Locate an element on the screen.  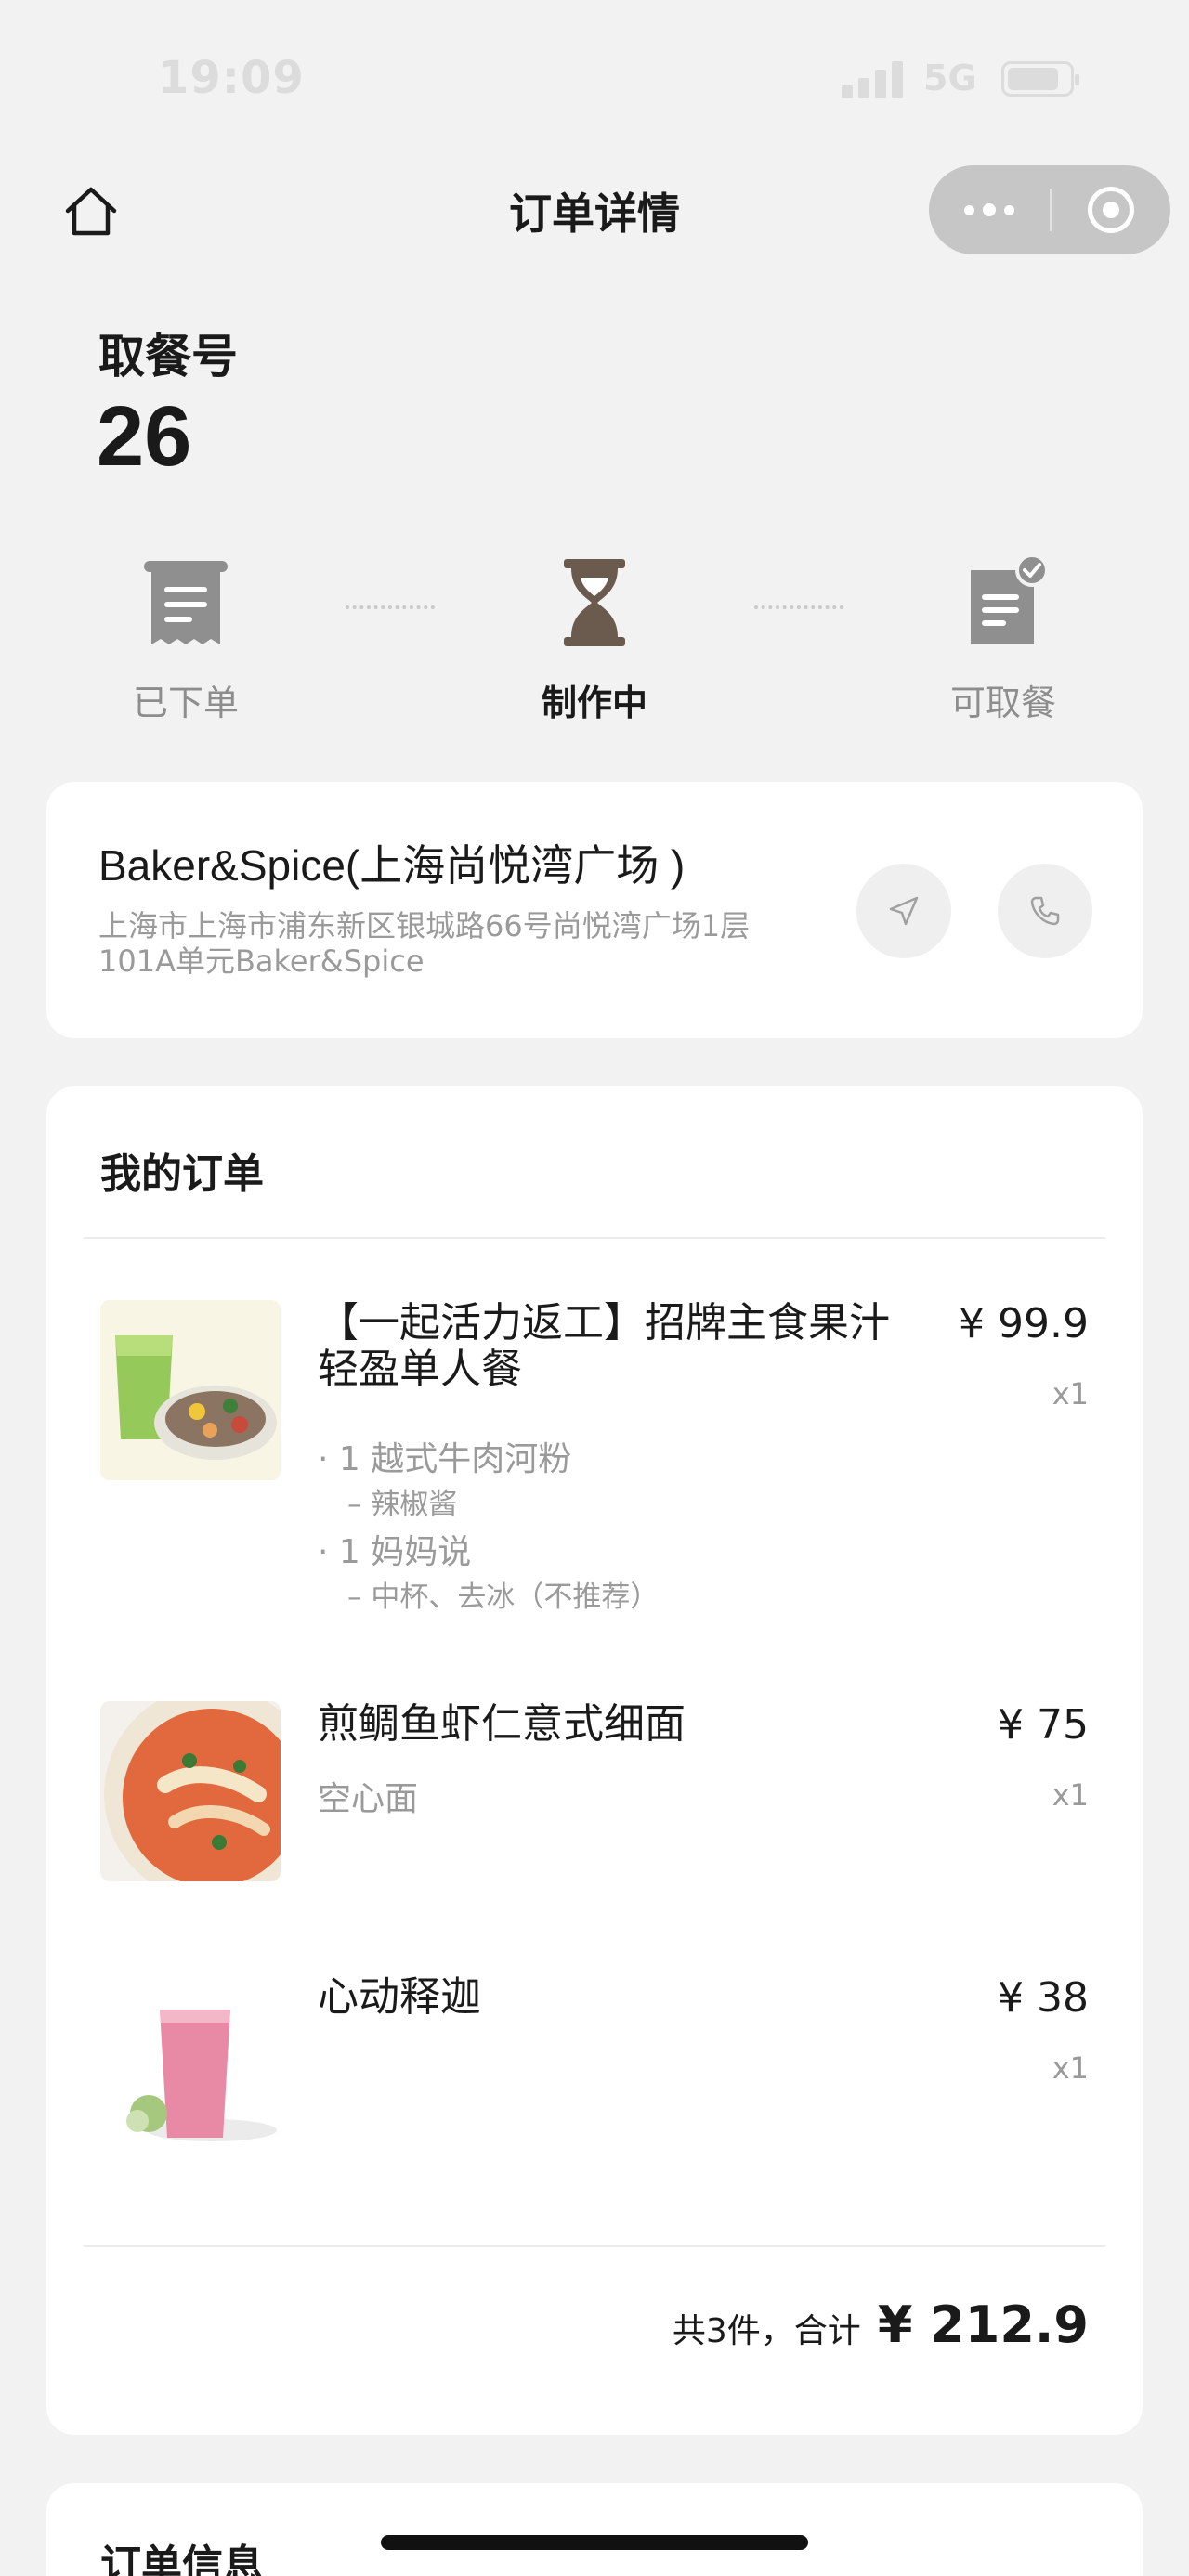
item-spec: 空心面 is located at coordinates (368, 1799).